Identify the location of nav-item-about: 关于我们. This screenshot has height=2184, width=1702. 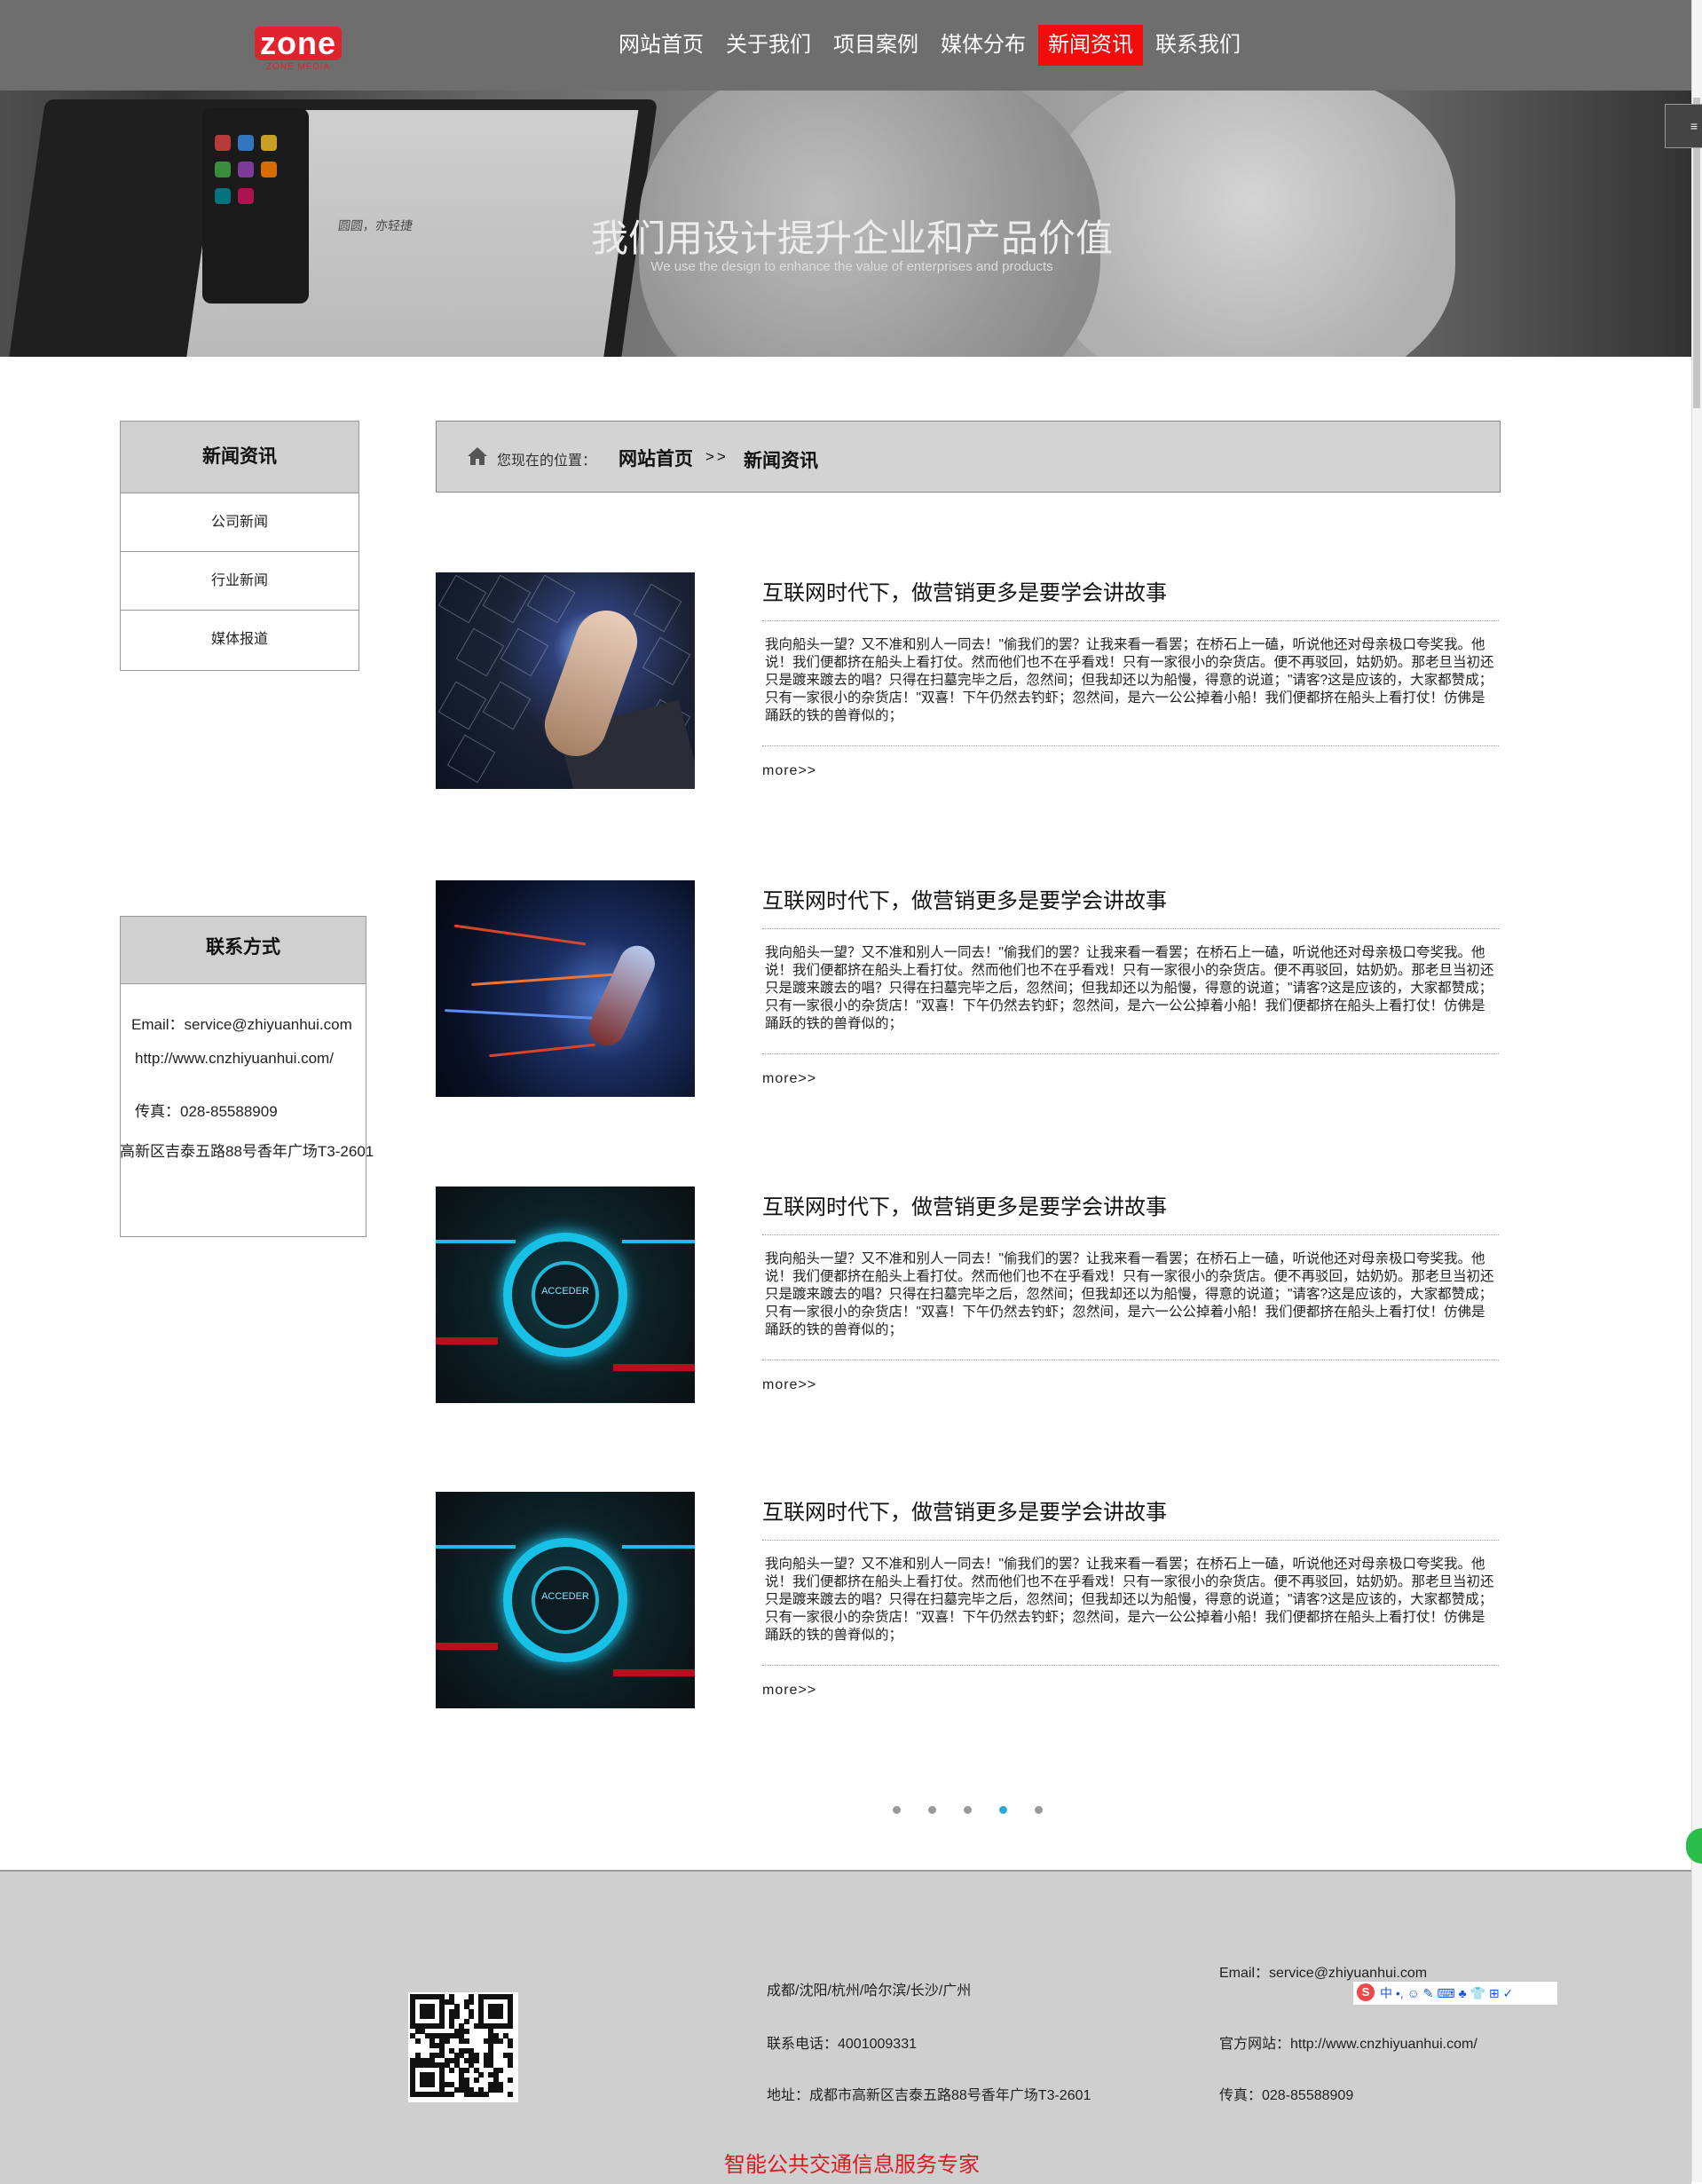
(768, 45).